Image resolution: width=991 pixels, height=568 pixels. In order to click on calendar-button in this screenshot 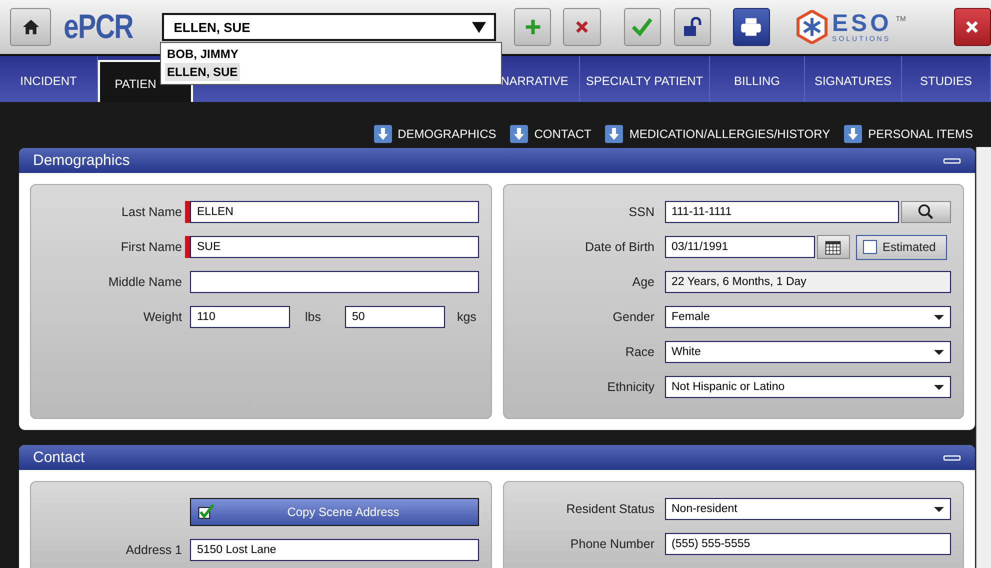, I will do `click(833, 247)`.